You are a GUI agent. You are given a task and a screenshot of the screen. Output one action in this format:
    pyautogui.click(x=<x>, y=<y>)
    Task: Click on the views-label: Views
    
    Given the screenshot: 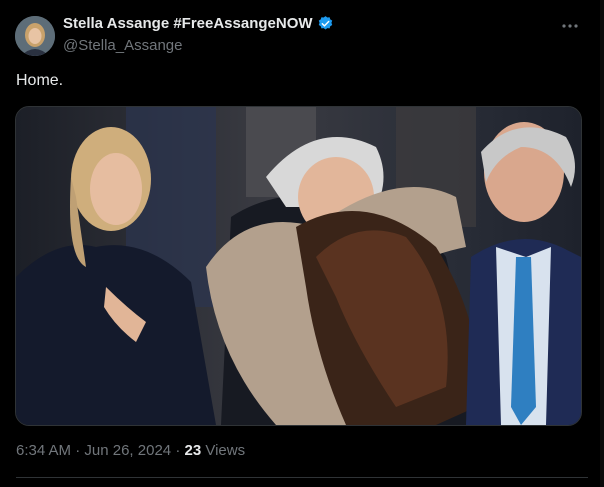 What is the action you would take?
    pyautogui.click(x=225, y=450)
    